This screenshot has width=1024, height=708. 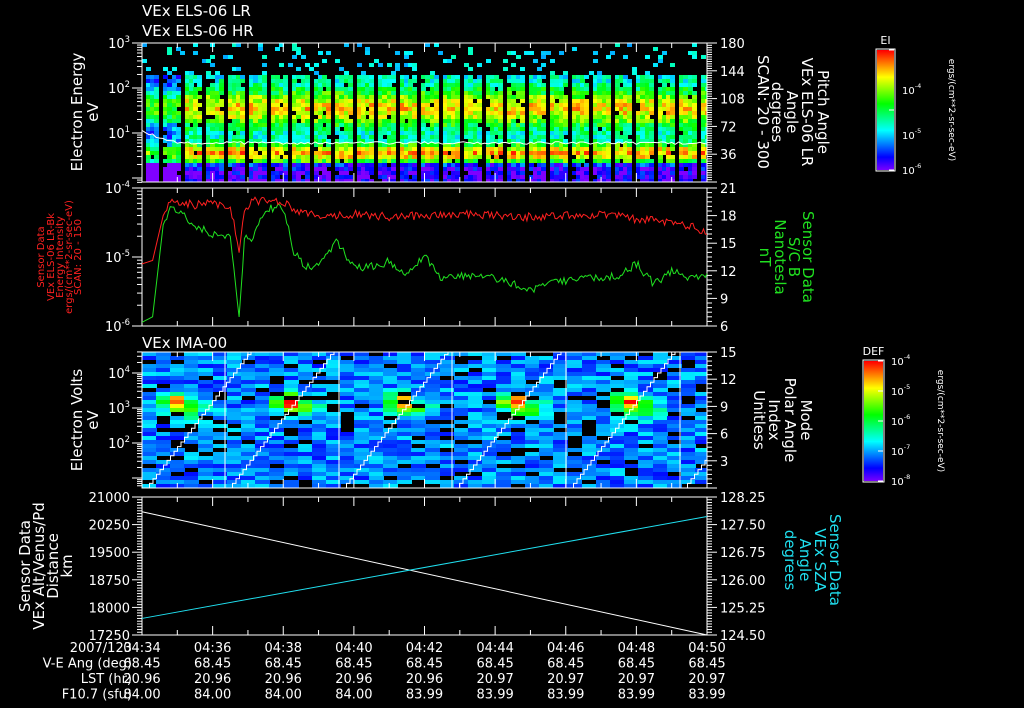 I want to click on panel-2-left-label: SCAN: 20 - 150, so click(x=78, y=257).